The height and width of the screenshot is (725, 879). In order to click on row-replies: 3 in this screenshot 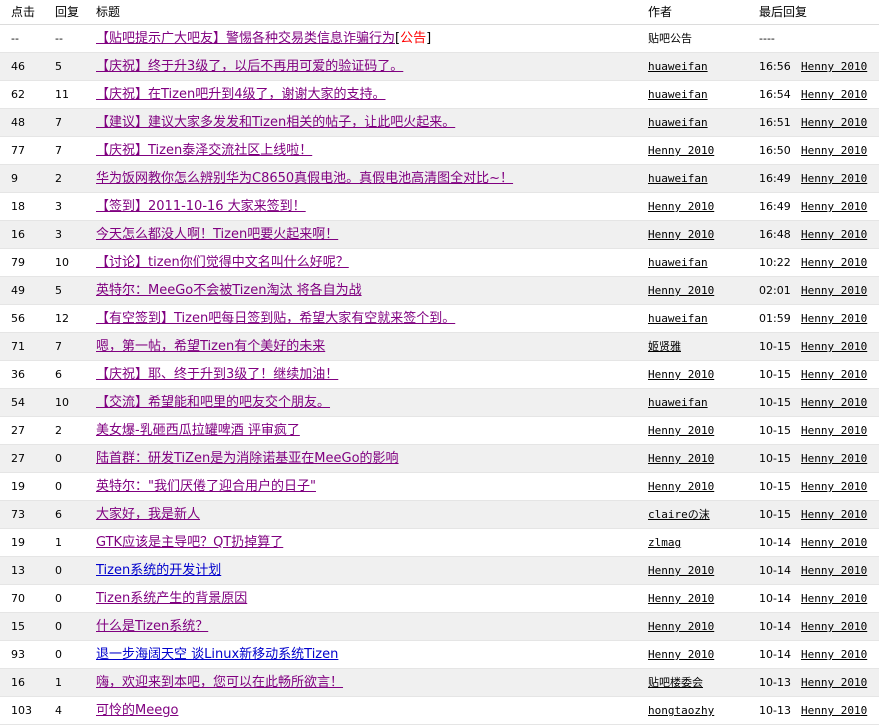, I will do `click(58, 234)`.